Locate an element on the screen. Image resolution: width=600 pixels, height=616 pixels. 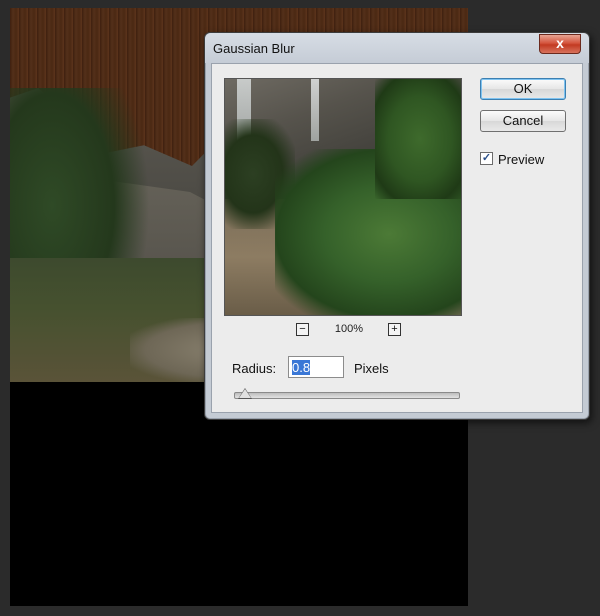
plus-icon: + is located at coordinates (394, 329).